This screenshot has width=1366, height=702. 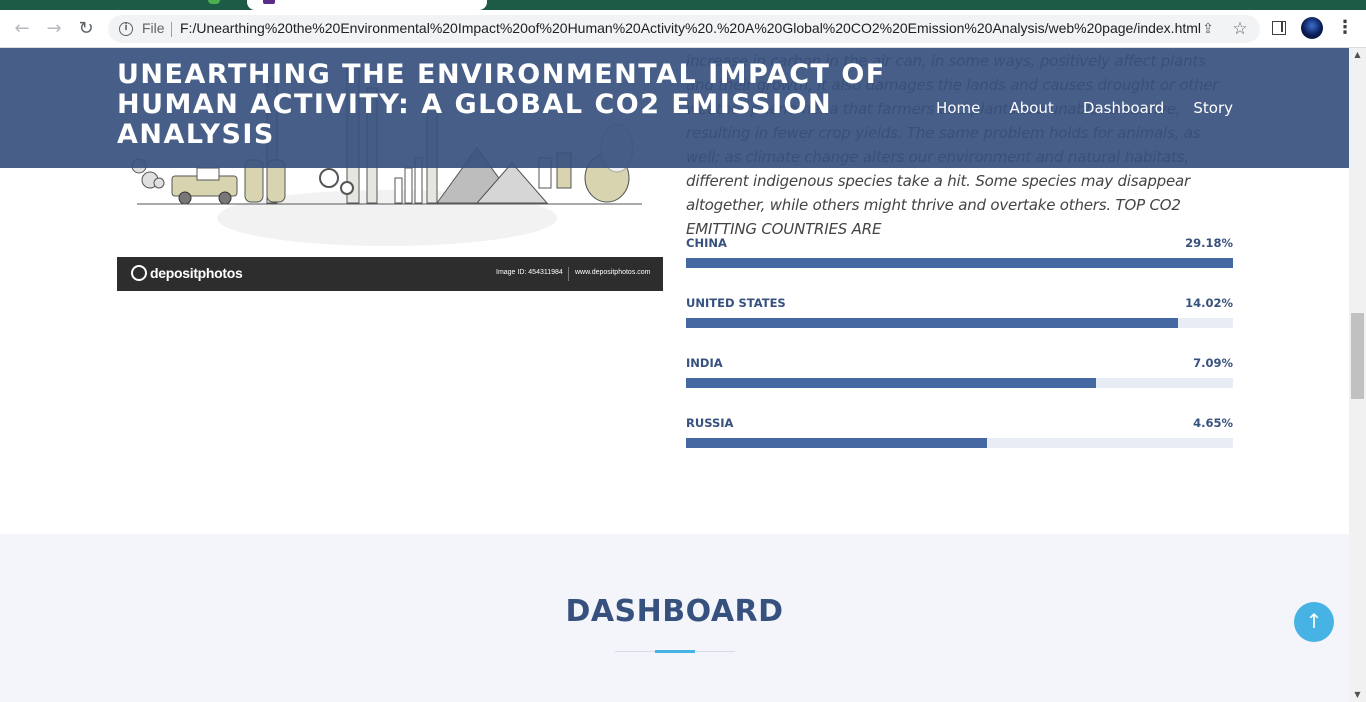 I want to click on country-progress: INDIA 7.09%, so click(x=959, y=386).